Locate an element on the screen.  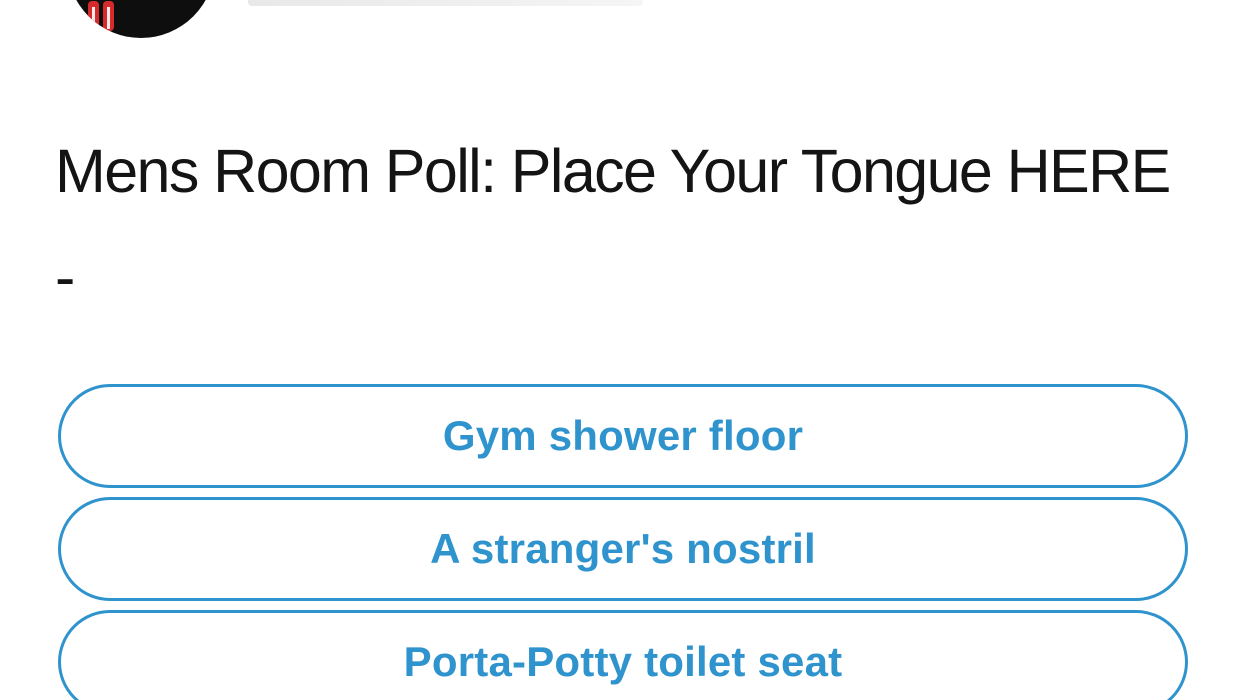
poll-option-label: A stranger's nostril is located at coordinates (623, 548).